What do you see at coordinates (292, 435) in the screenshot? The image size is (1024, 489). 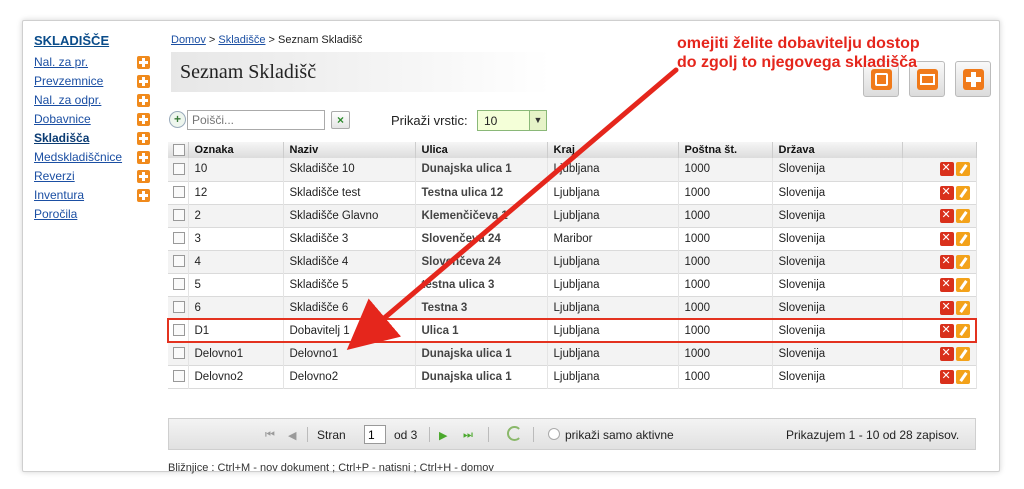 I see `previous-page-icon: ◀` at bounding box center [292, 435].